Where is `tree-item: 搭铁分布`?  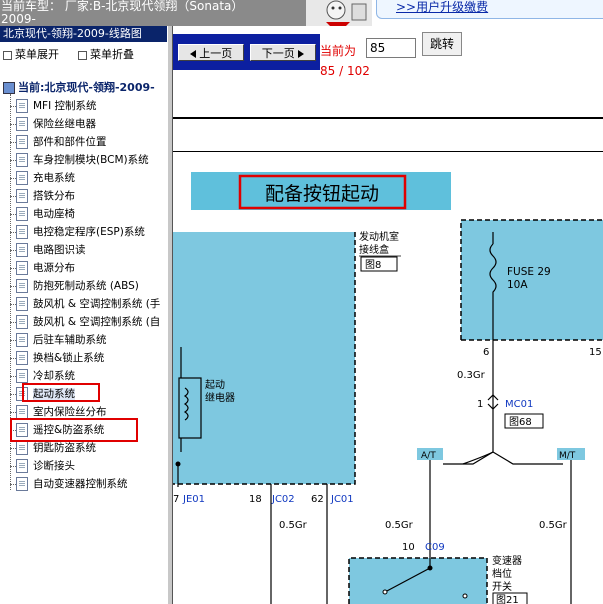
tree-item: 搭铁分布 is located at coordinates (42, 196).